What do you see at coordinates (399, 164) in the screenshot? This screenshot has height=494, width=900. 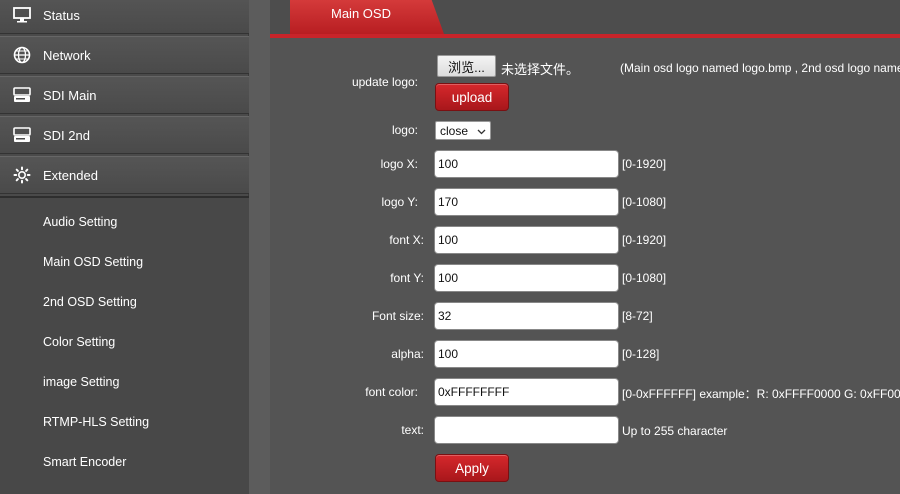 I see `logo-x-label: logo X:` at bounding box center [399, 164].